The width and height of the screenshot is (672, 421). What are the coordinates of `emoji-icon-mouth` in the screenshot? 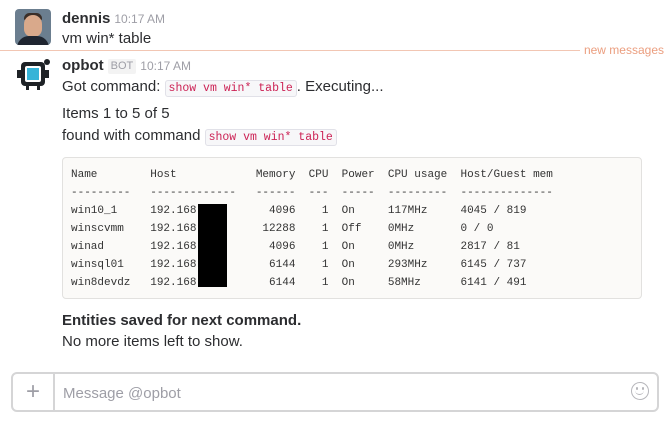 It's located at (639, 392).